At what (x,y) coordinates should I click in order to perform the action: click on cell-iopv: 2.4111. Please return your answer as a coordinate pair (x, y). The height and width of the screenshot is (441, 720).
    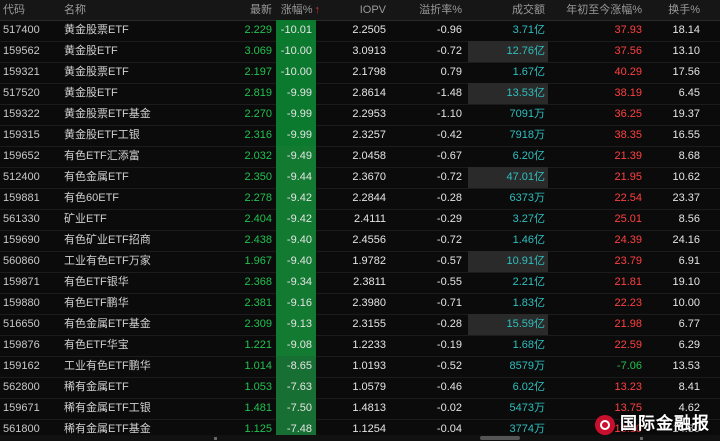
    Looking at the image, I should click on (369, 219).